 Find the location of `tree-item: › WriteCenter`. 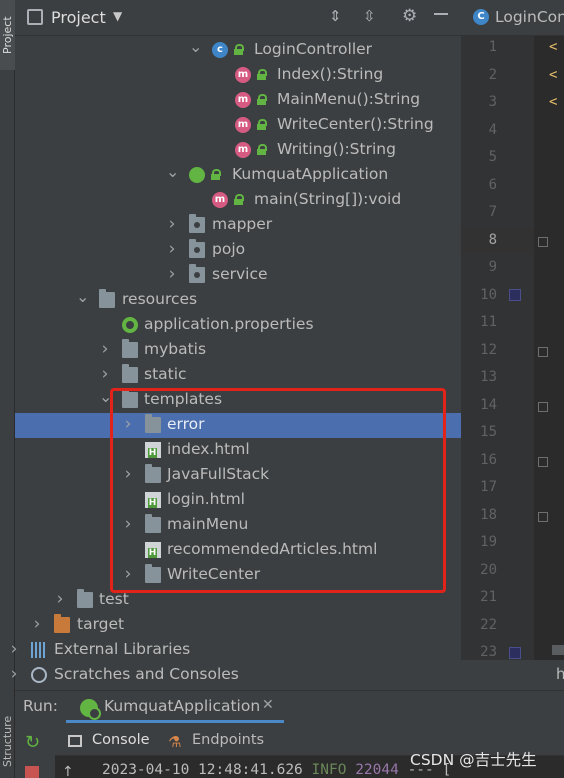

tree-item: › WriteCenter is located at coordinates (238, 575).